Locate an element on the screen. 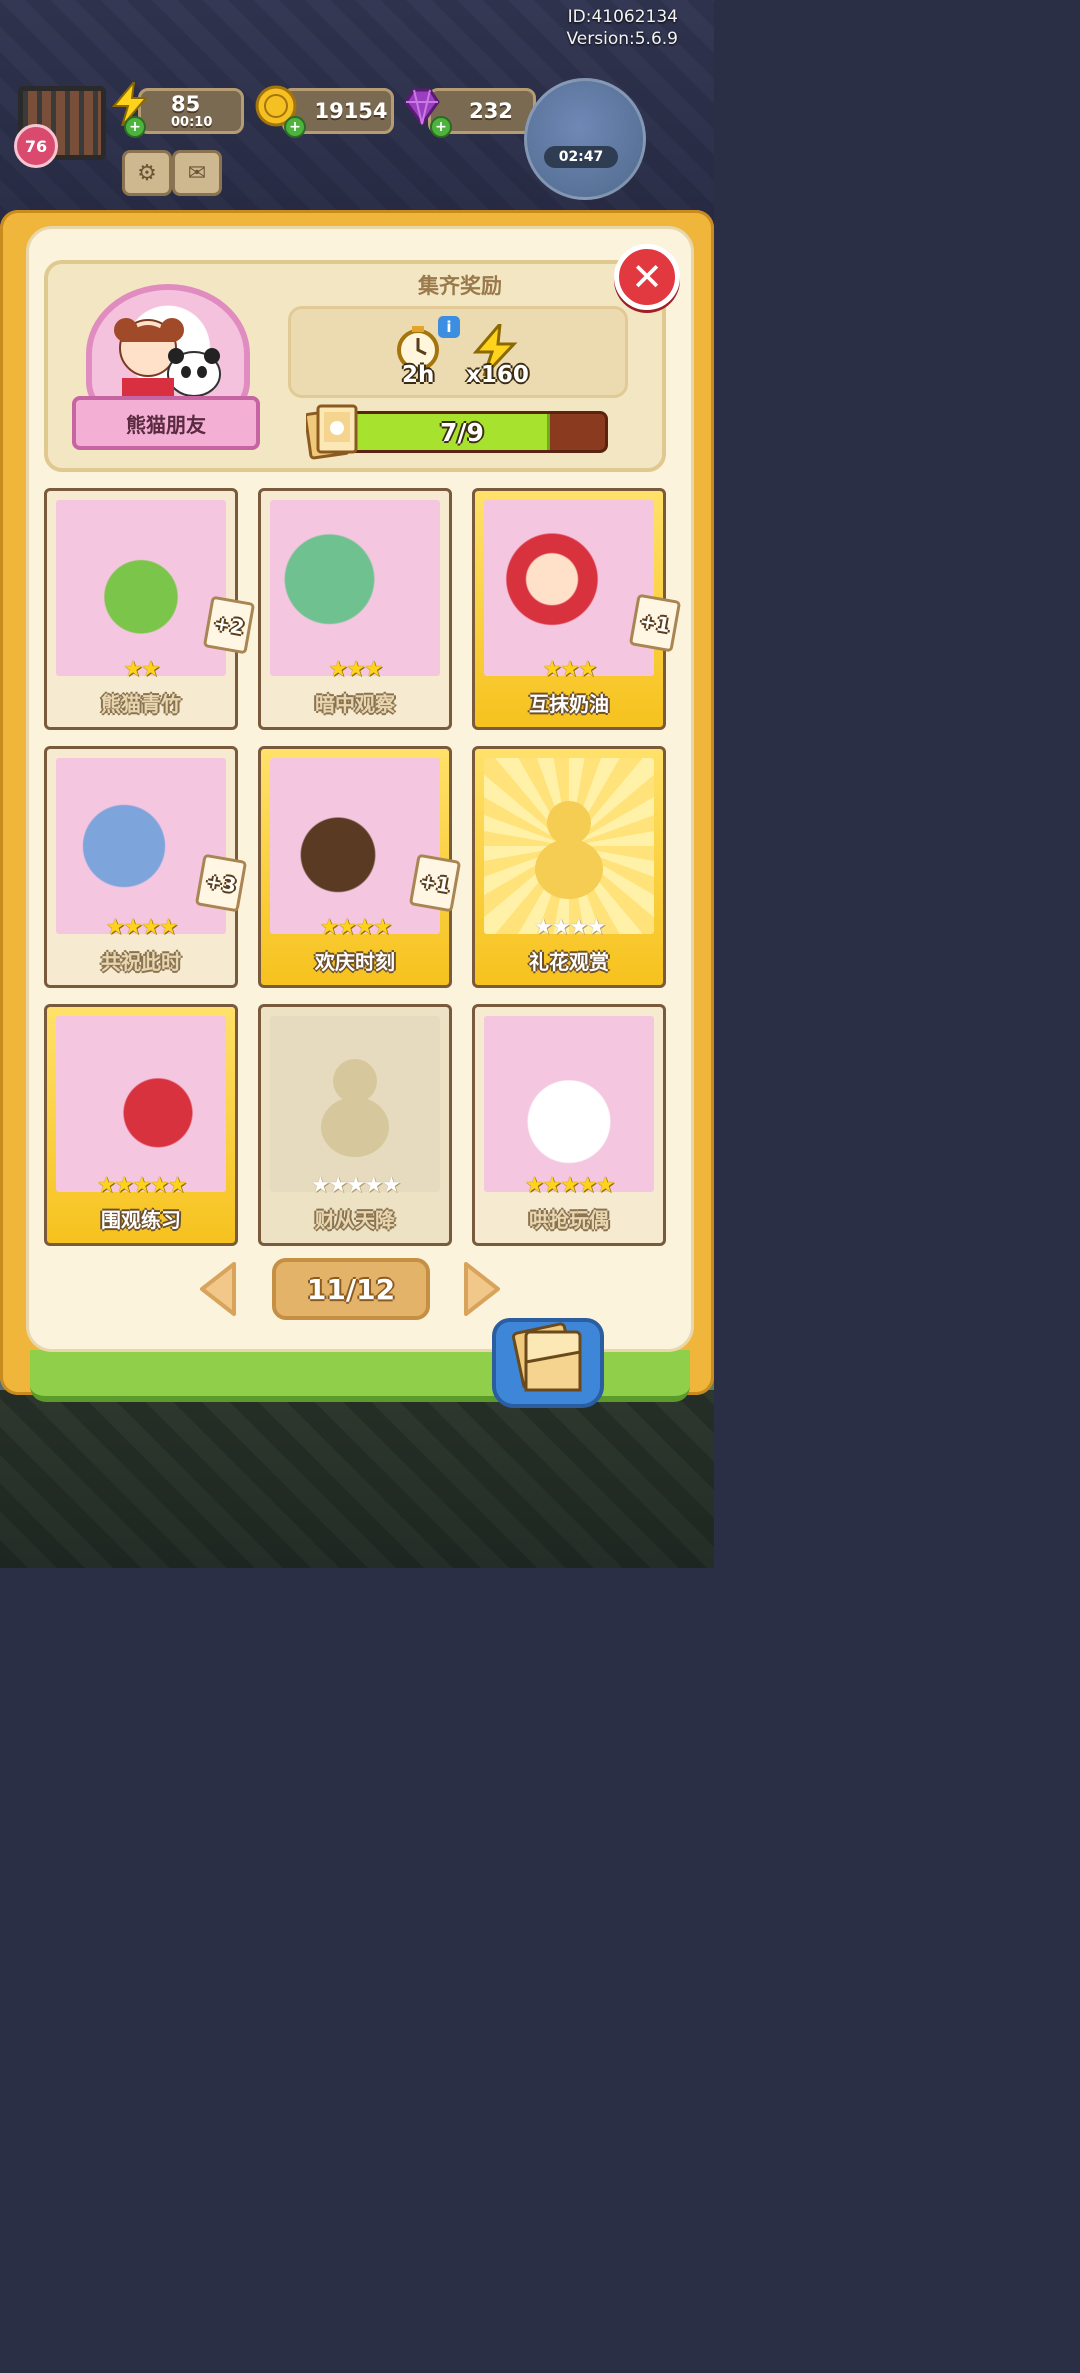 The height and width of the screenshot is (2373, 1080). card-name: 熊猫青竹 is located at coordinates (141, 704).